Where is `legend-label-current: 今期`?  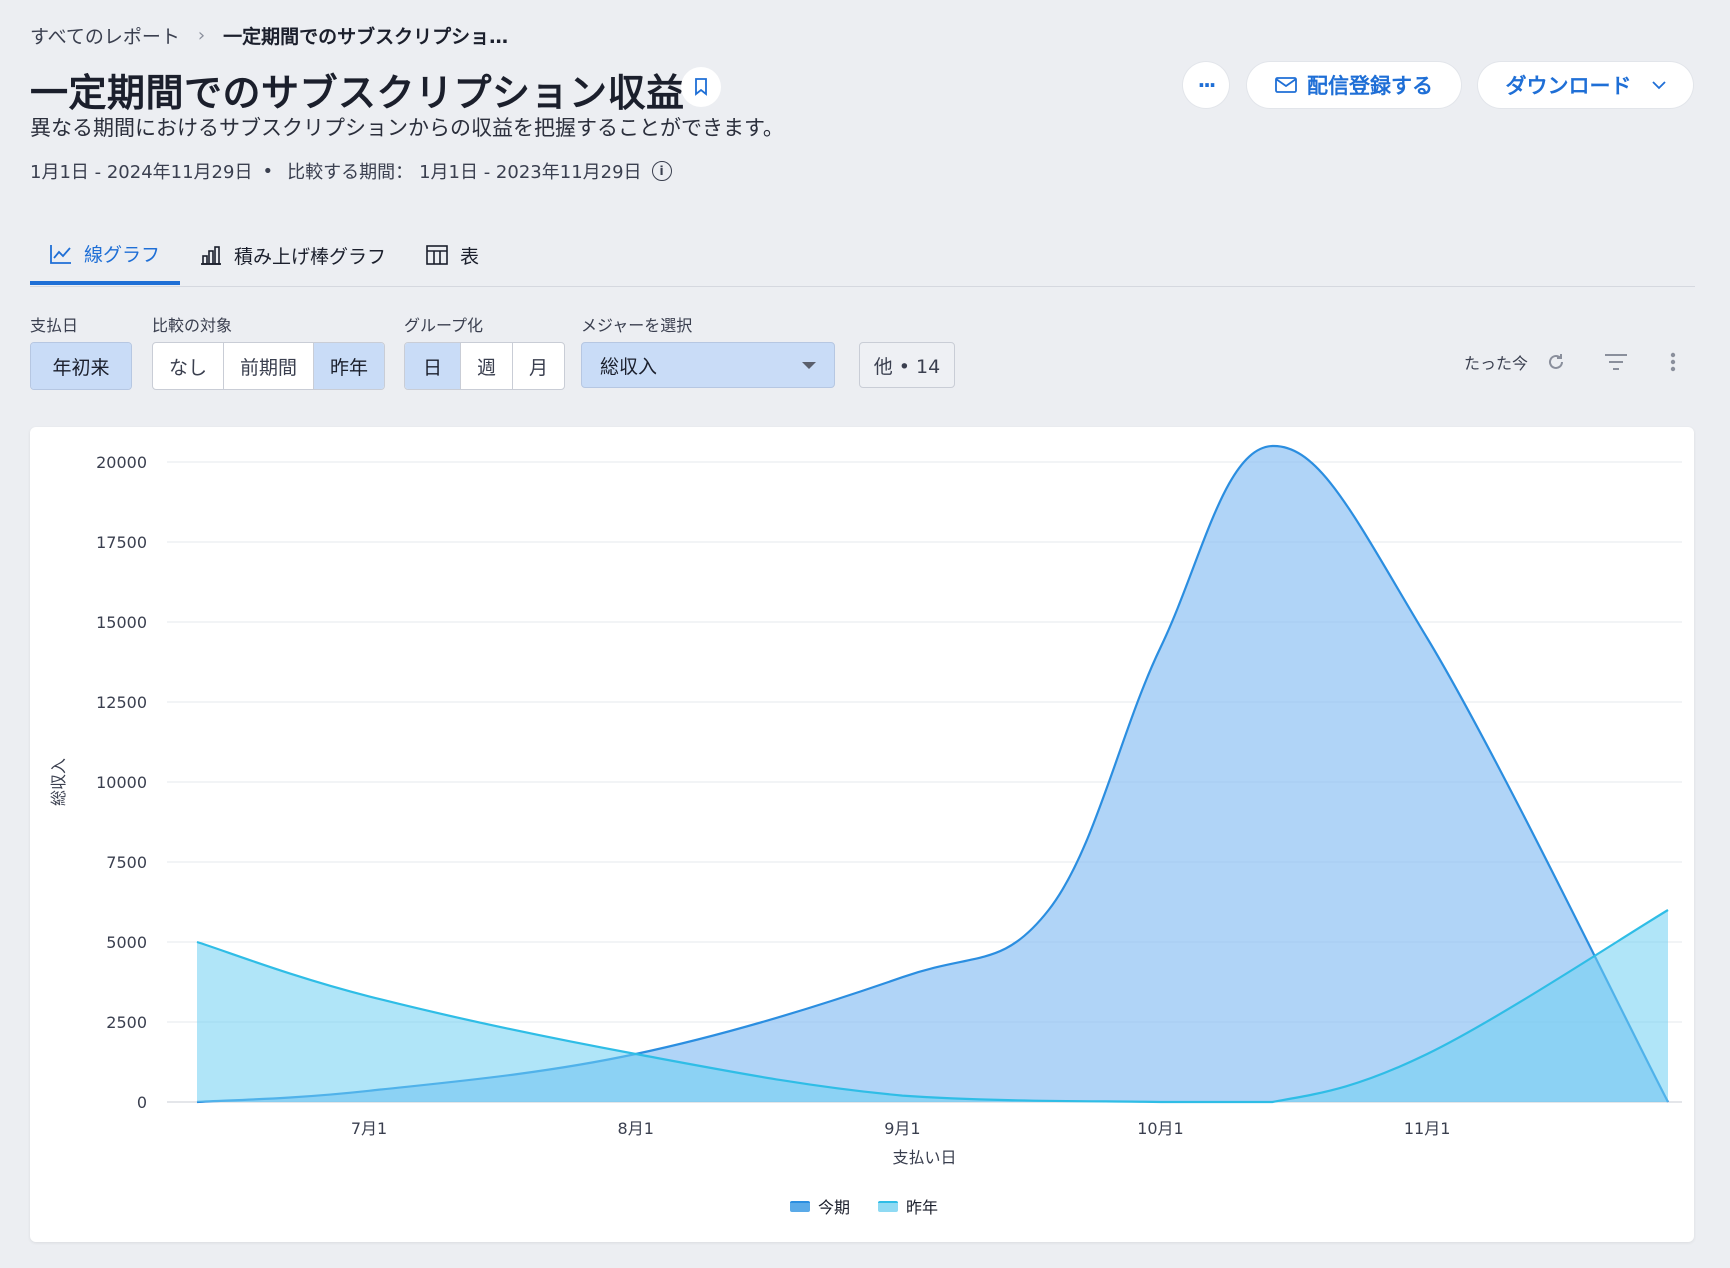 legend-label-current: 今期 is located at coordinates (834, 1207).